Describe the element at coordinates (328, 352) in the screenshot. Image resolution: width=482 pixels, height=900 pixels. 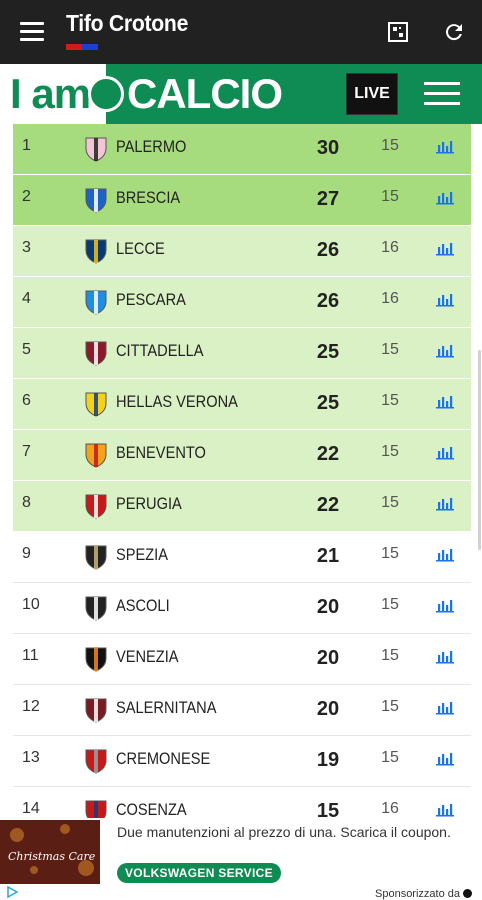
I see `points-cell: 25` at that location.